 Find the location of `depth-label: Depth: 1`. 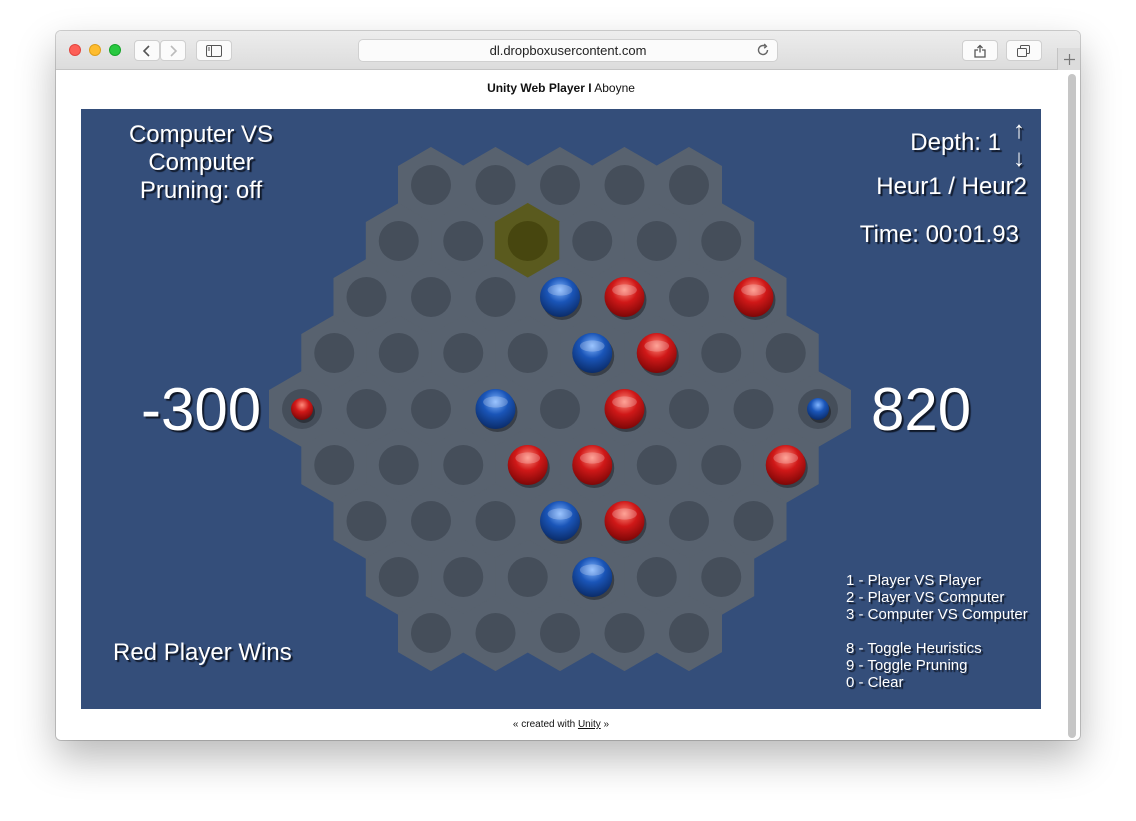

depth-label: Depth: 1 is located at coordinates (955, 142).